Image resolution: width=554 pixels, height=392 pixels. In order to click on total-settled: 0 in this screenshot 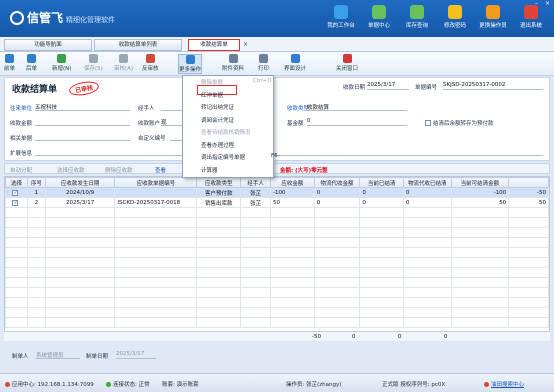, I will do `click(400, 337)`.